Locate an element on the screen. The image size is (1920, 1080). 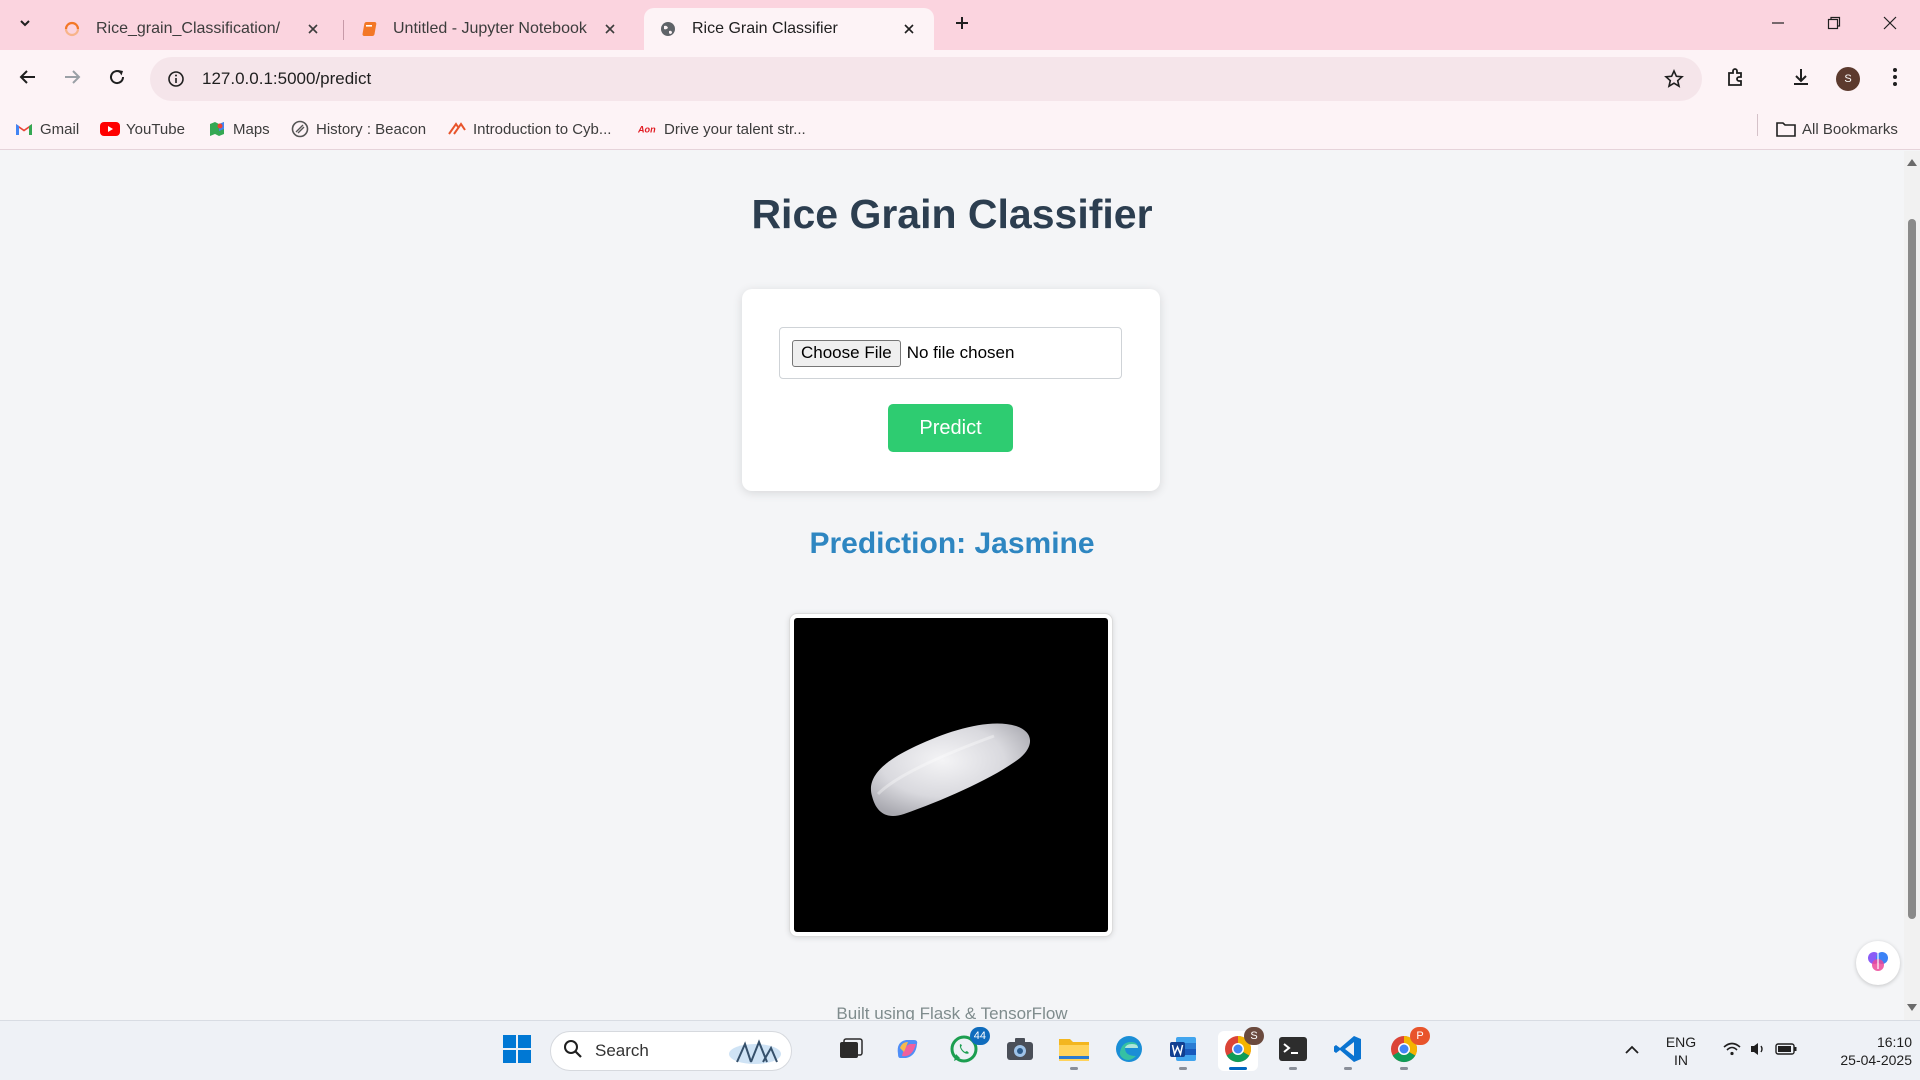
all-bookmarks-button: All Bookmarks is located at coordinates (1837, 129).